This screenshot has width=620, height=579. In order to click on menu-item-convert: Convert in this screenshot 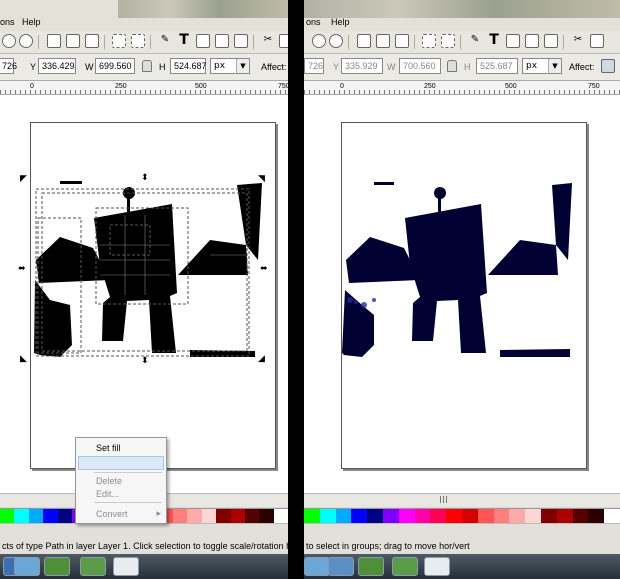, I will do `click(112, 514)`.